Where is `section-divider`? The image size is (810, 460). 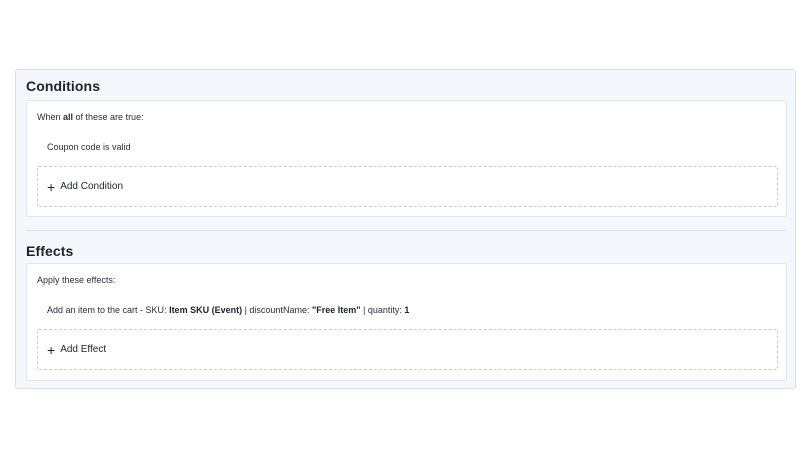 section-divider is located at coordinates (406, 230).